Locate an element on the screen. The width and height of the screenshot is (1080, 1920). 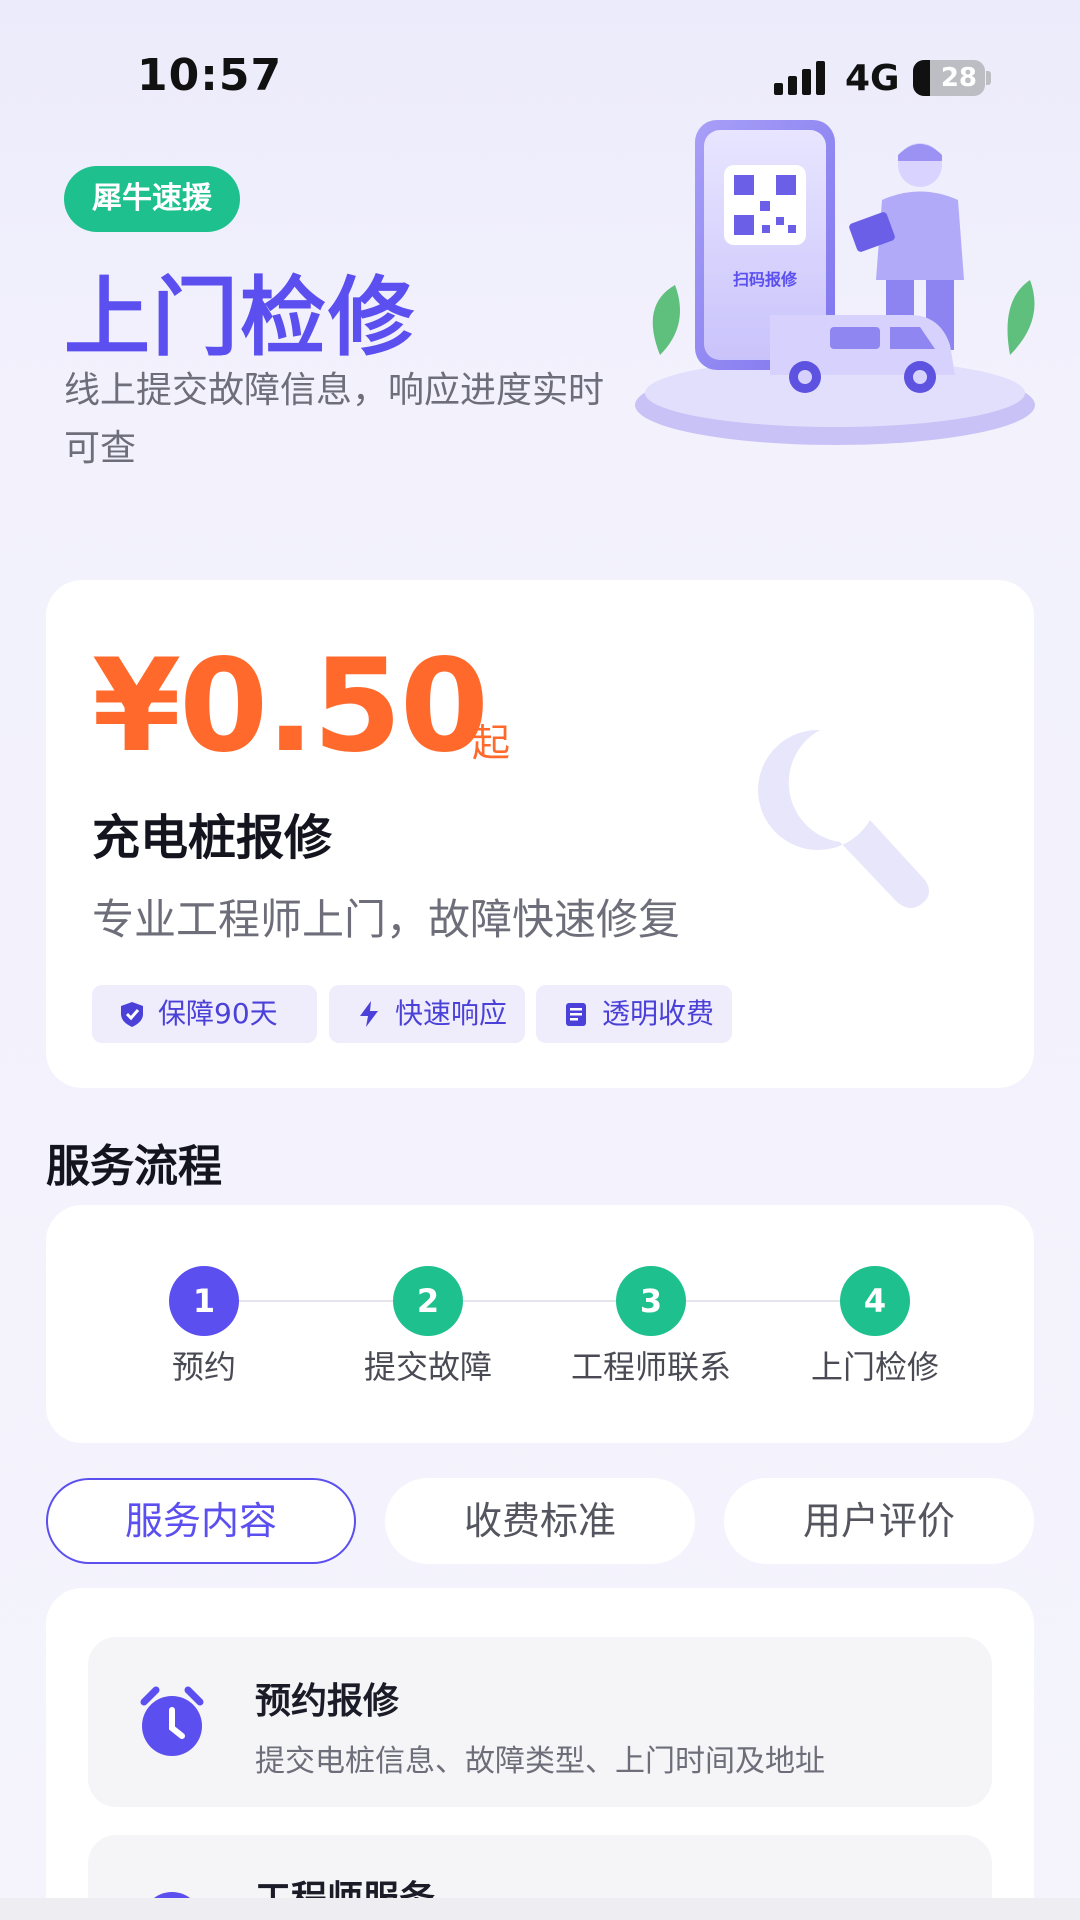
tag-guarantee: 保障90天 is located at coordinates (204, 1014).